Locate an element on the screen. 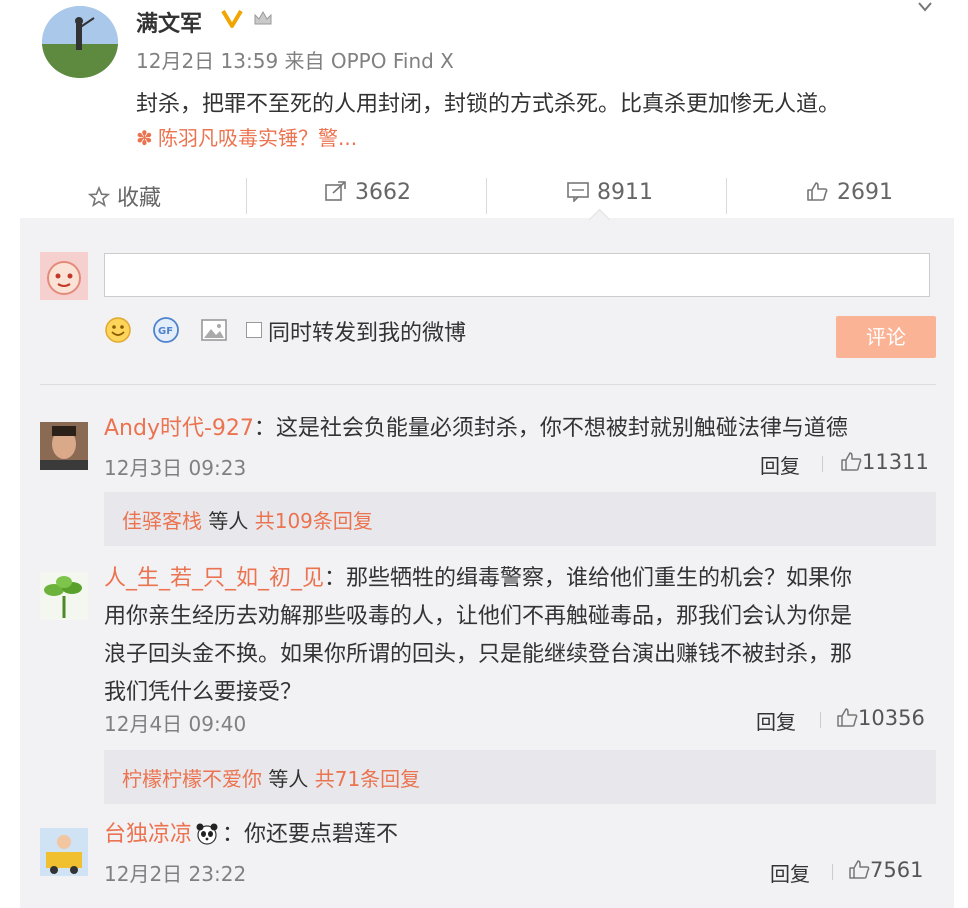 This screenshot has height=908, width=968. comment-text: 台独凉凉 ：你还要点碧莲不 is located at coordinates (251, 835).